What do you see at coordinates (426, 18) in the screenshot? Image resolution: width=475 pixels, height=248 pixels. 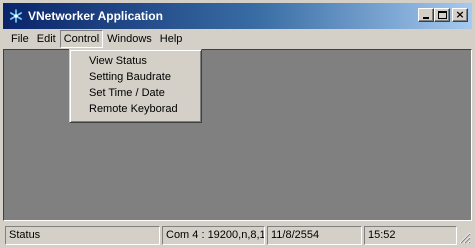 I see `minimize-icon` at bounding box center [426, 18].